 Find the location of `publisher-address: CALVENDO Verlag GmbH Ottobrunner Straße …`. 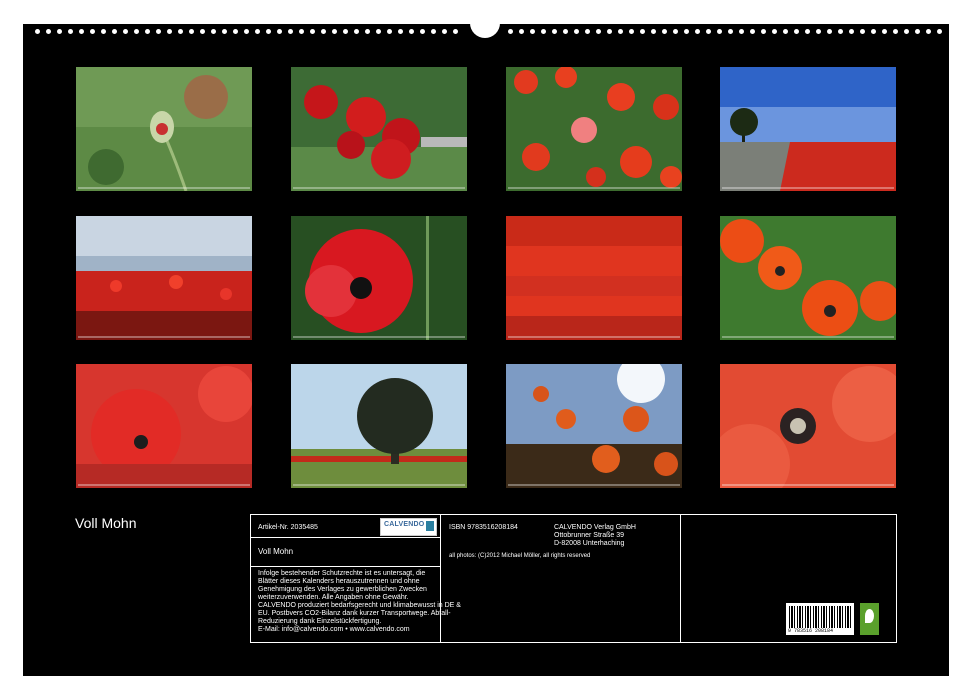

publisher-address: CALVENDO Verlag GmbH Ottobrunner Straße … is located at coordinates (595, 536).